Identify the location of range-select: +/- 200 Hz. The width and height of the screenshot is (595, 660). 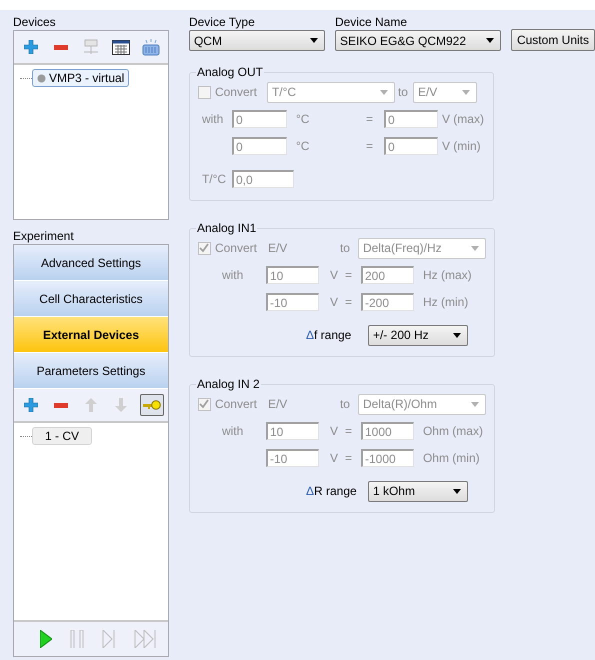
(418, 335).